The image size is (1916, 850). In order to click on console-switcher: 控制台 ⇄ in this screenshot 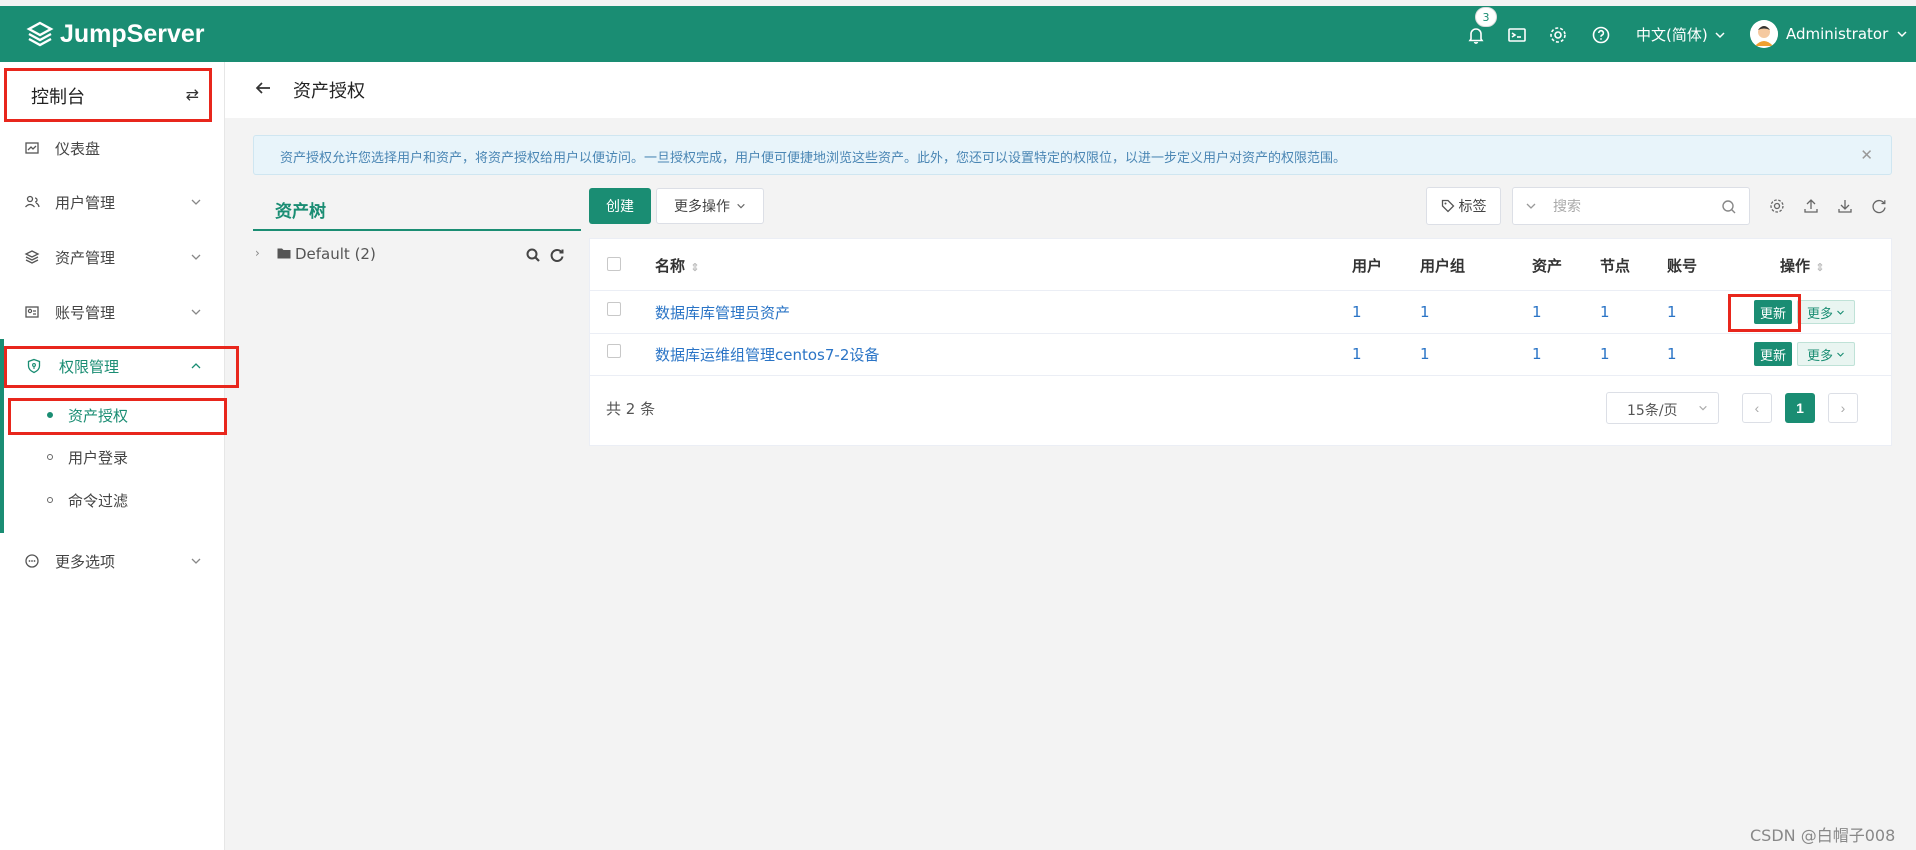, I will do `click(108, 95)`.